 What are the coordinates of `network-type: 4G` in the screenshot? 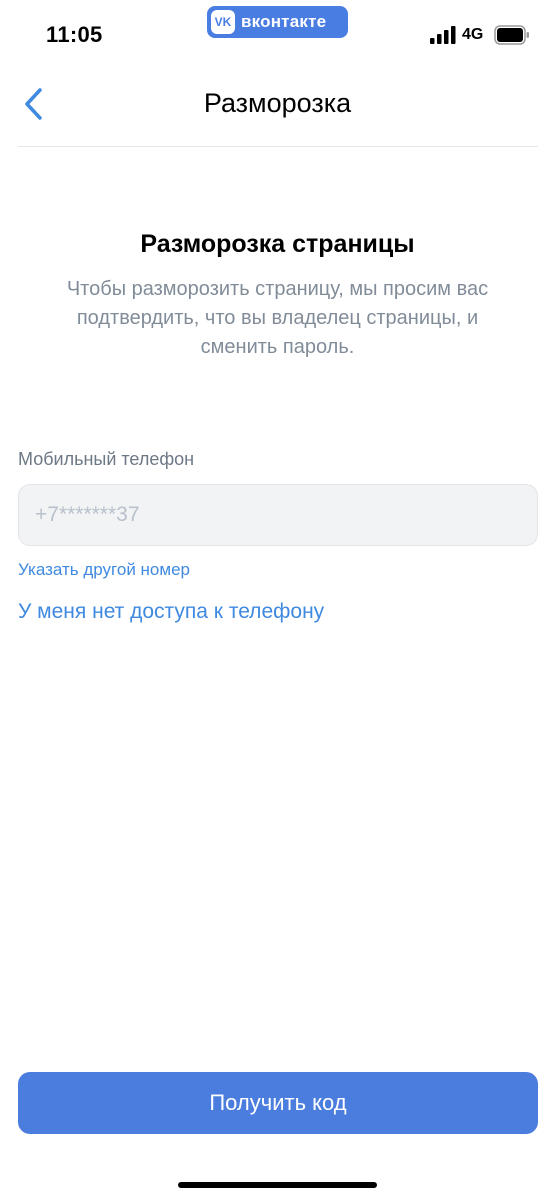 It's located at (473, 34).